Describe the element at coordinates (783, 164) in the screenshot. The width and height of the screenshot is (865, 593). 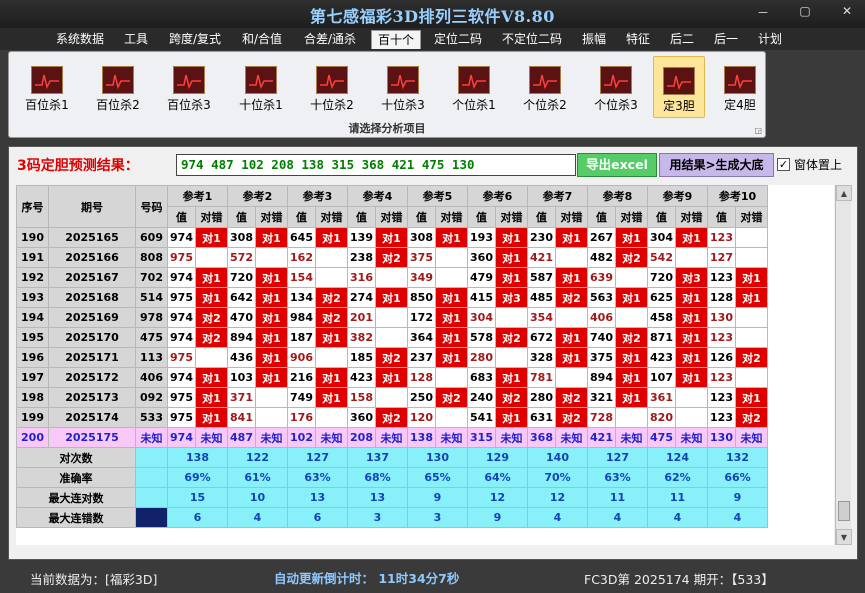
I see `topmost-checkbox: ✓` at that location.